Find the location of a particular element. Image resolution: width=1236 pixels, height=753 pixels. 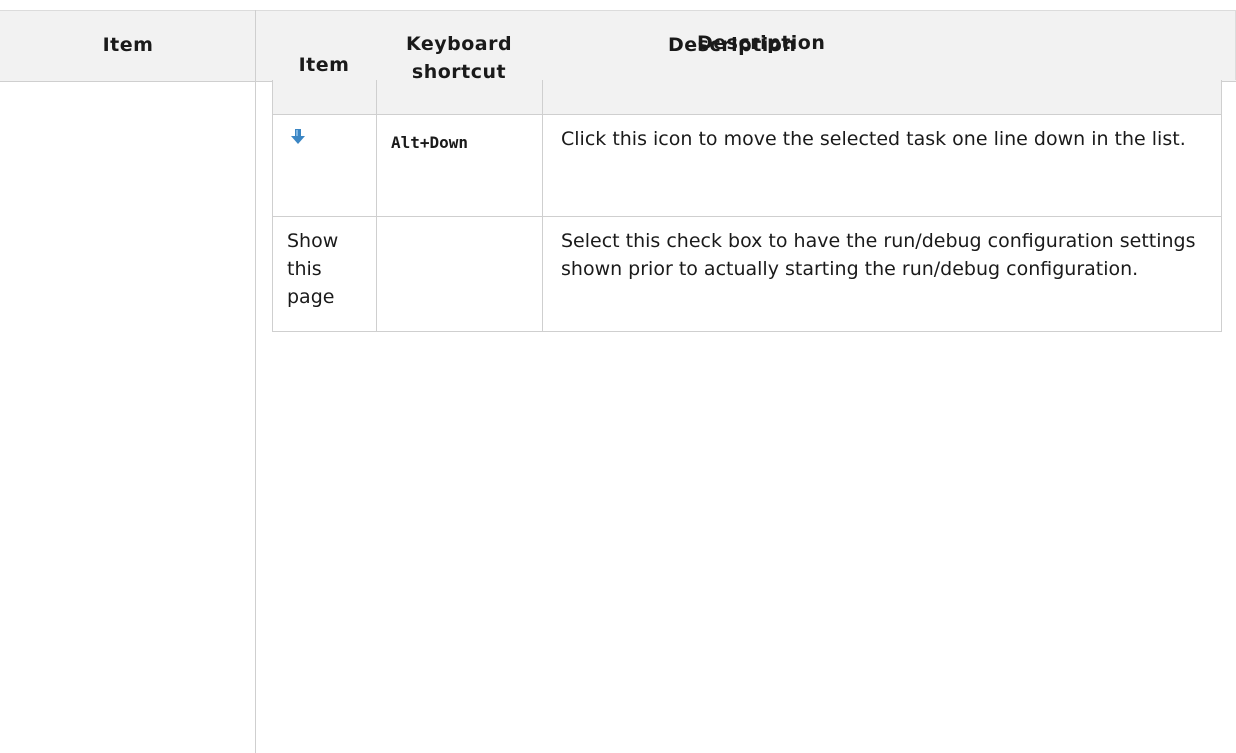

row-shortcut-cell: Alt+Down is located at coordinates (460, 165).